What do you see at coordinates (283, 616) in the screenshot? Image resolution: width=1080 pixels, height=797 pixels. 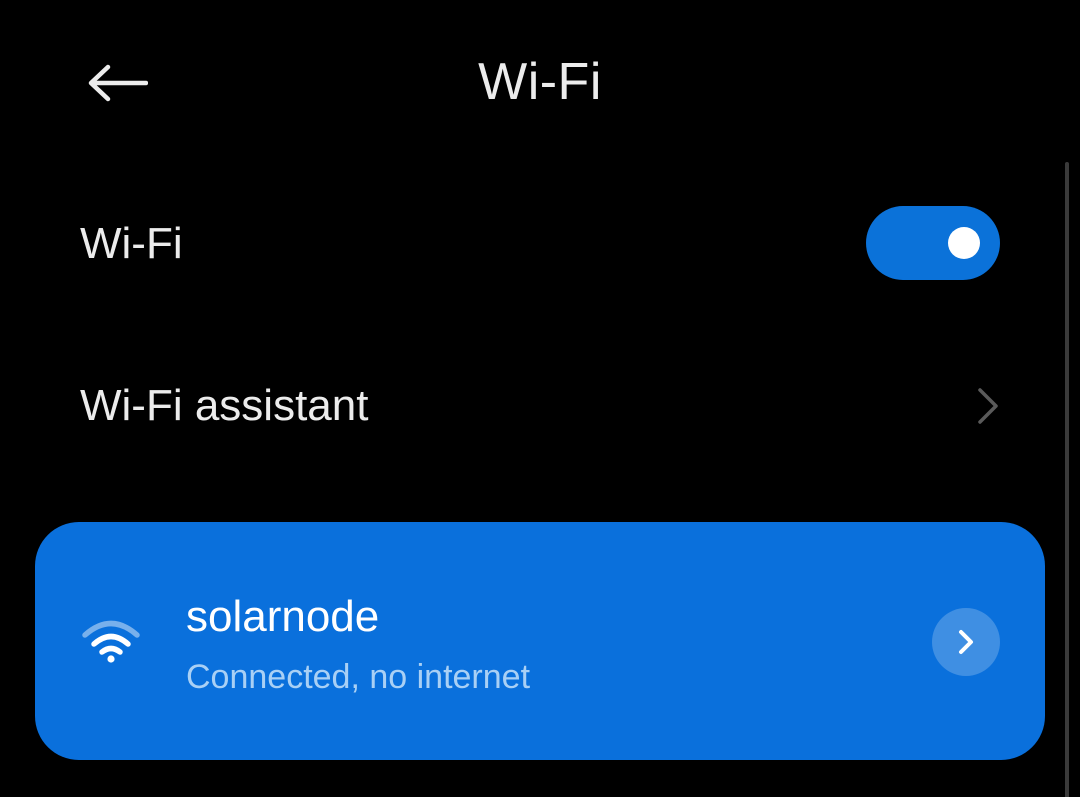 I see `network-name: solarnode` at bounding box center [283, 616].